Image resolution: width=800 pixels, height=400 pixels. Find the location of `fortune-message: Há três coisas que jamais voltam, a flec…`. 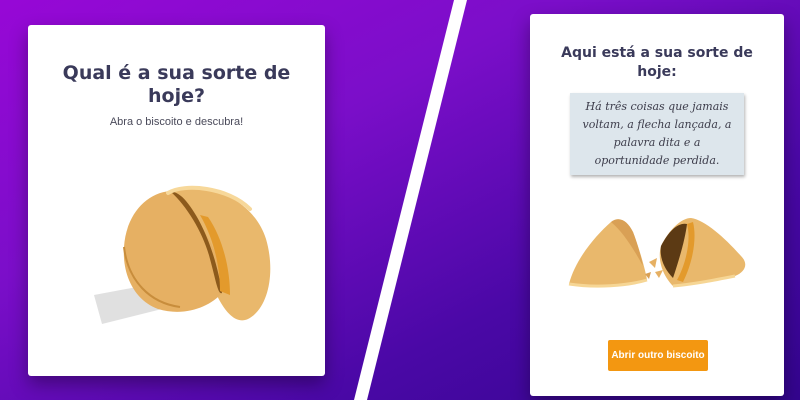

fortune-message: Há três coisas que jamais voltam, a flec… is located at coordinates (657, 133).